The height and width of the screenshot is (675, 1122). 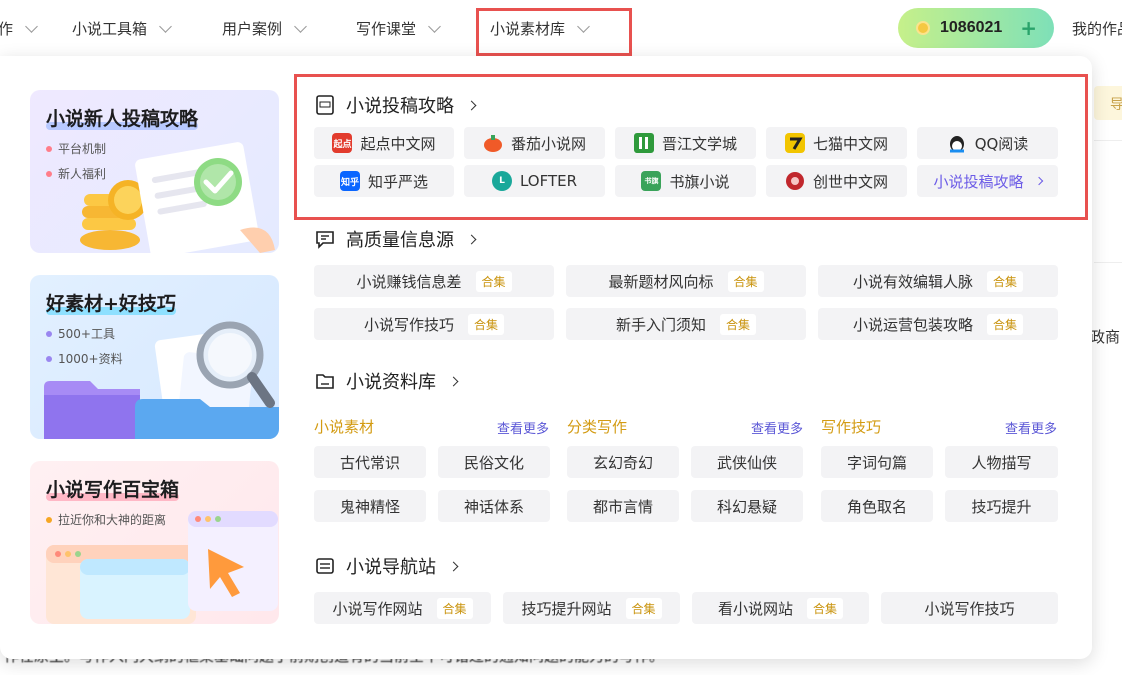 I want to click on nav-item-label: 小说工具箱, so click(x=110, y=29).